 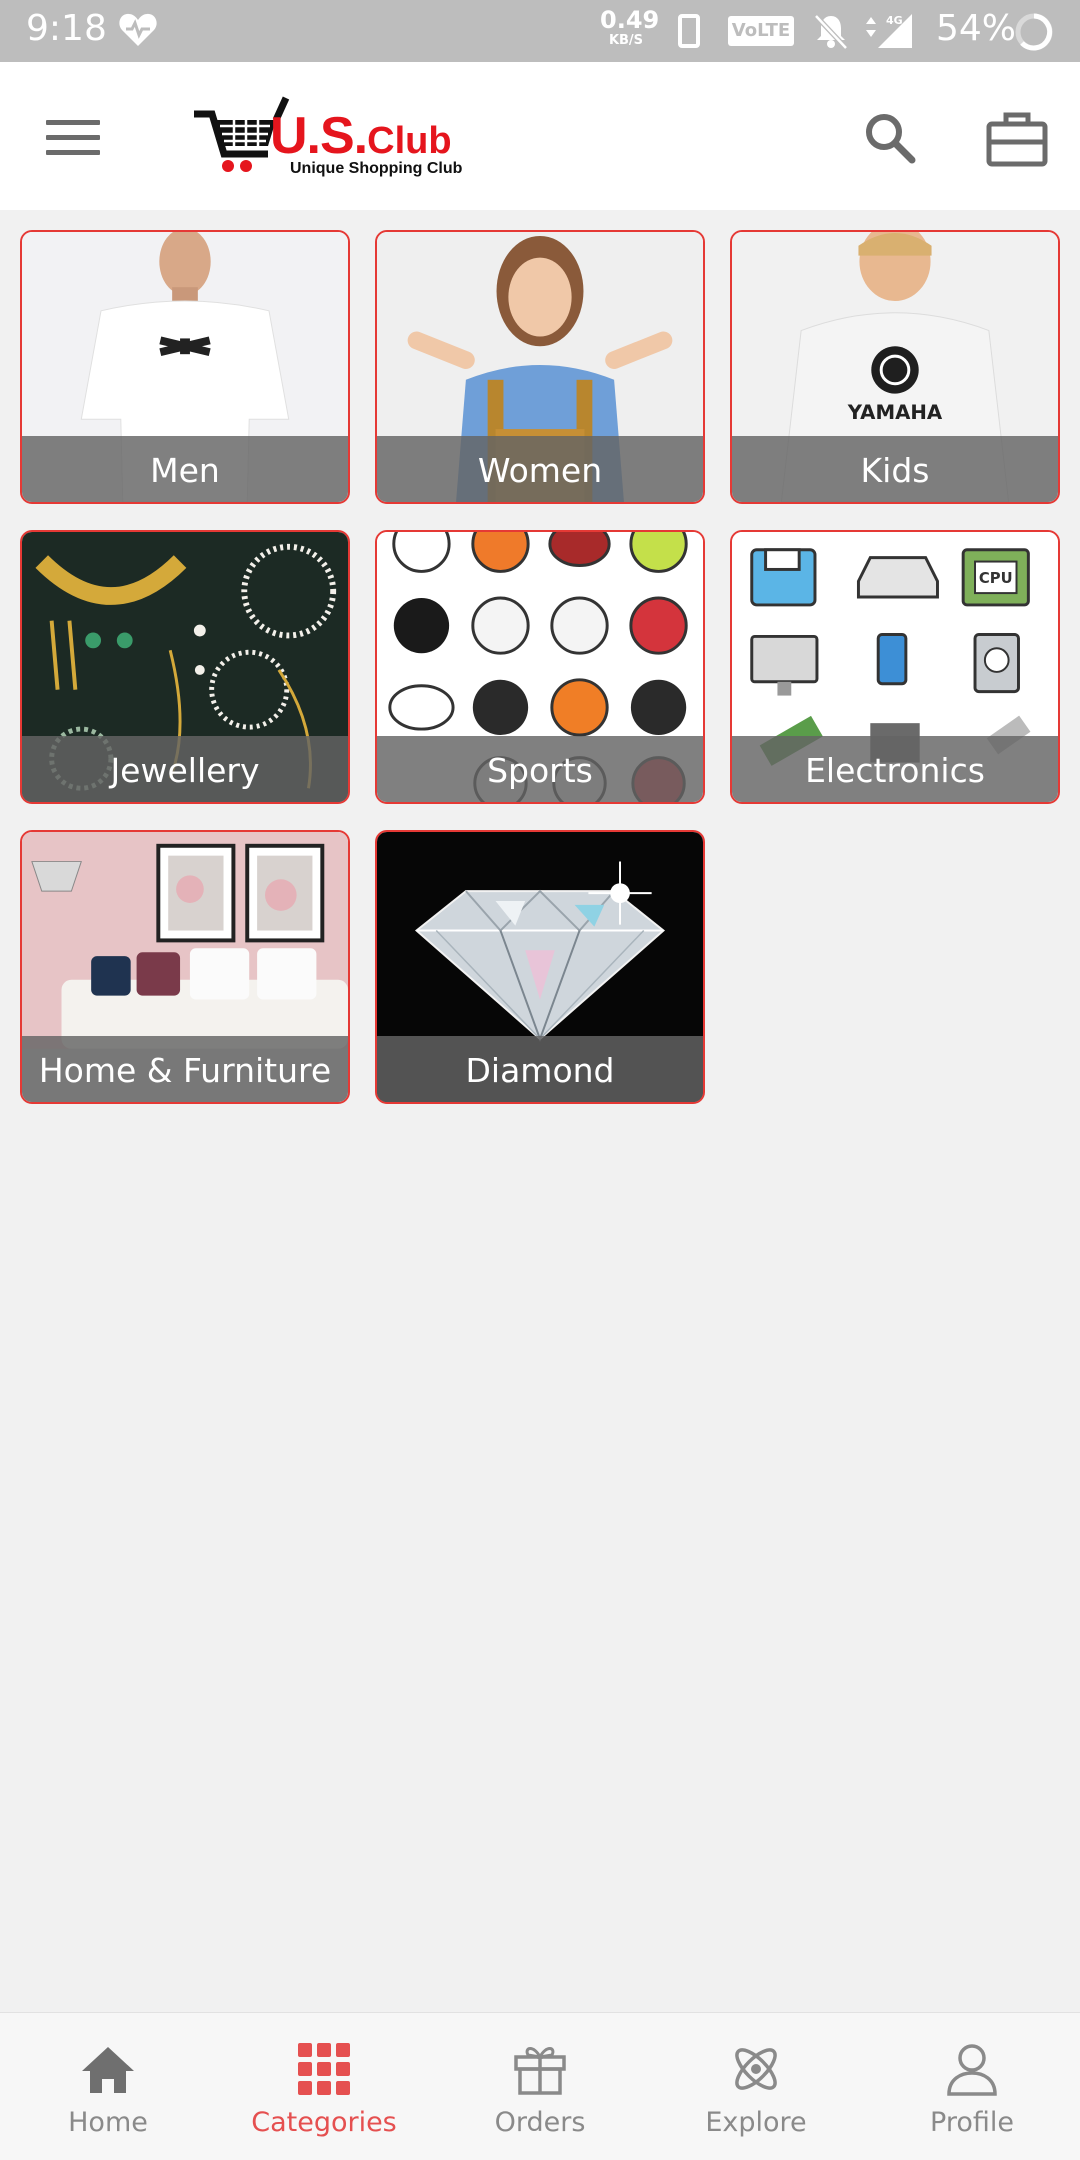 I want to click on nav-item-orders: Orders, so click(x=540, y=2086).